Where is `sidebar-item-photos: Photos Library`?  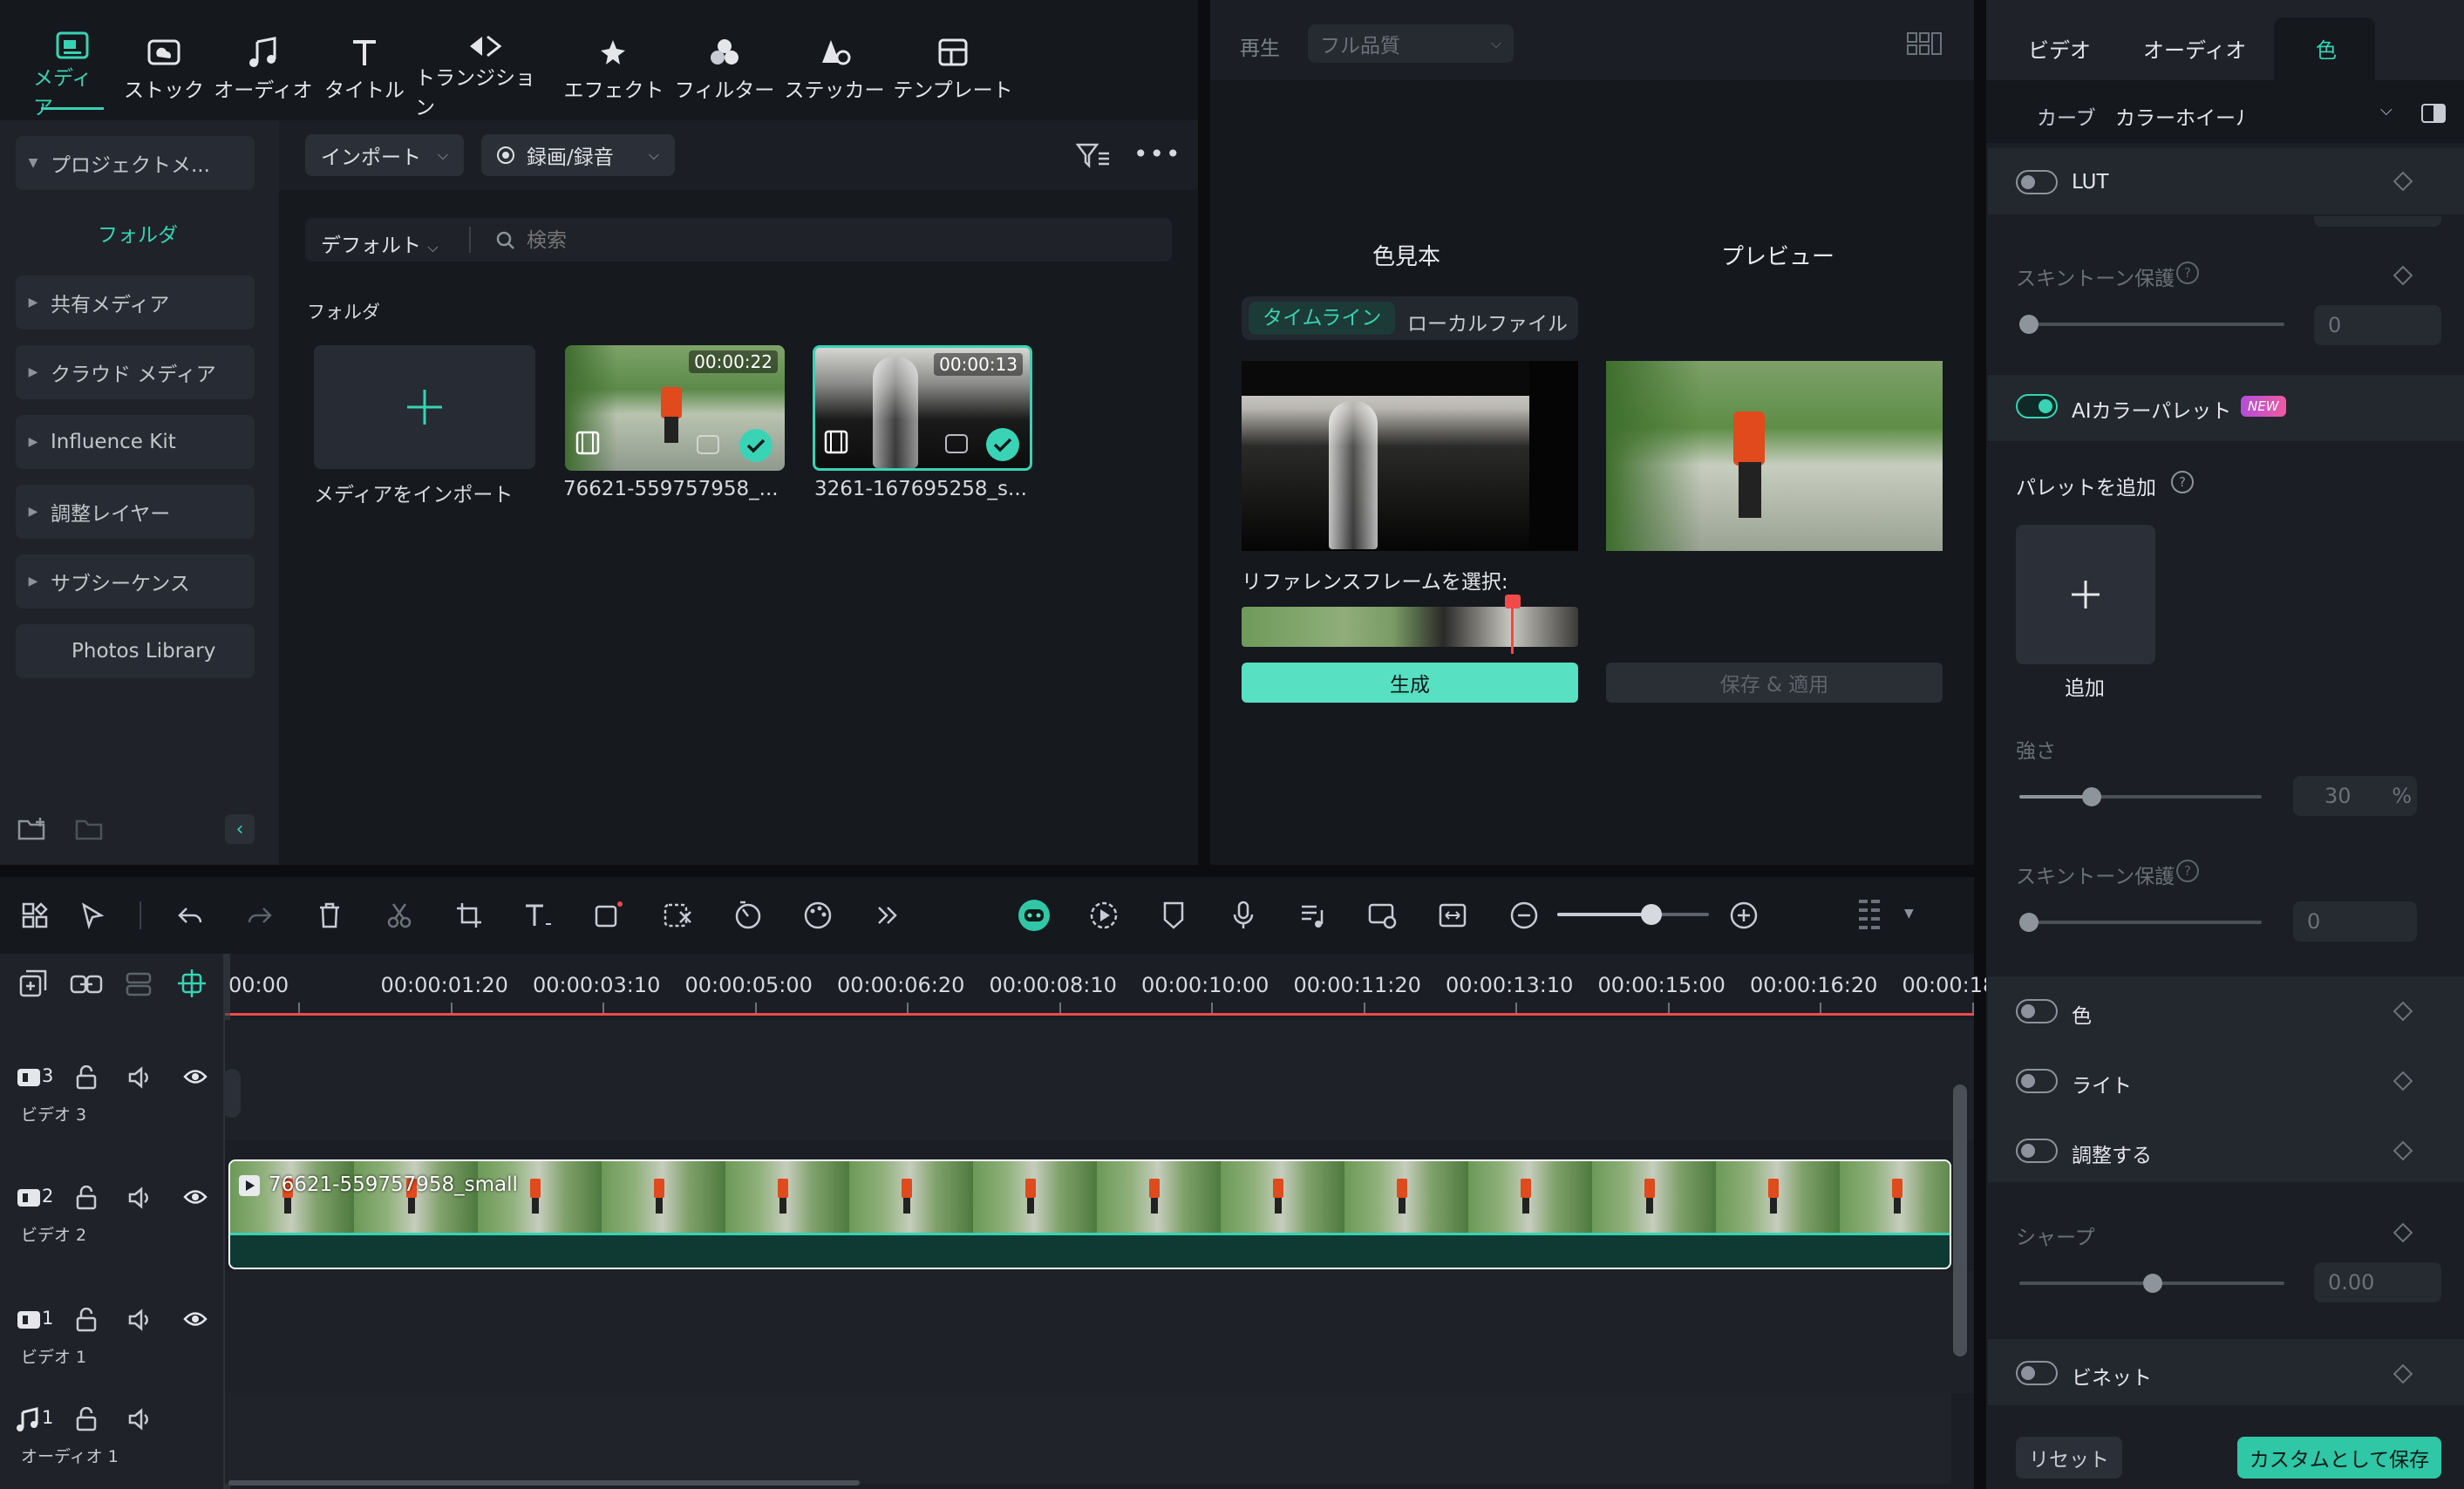
sidebar-item-photos: Photos Library is located at coordinates (135, 651).